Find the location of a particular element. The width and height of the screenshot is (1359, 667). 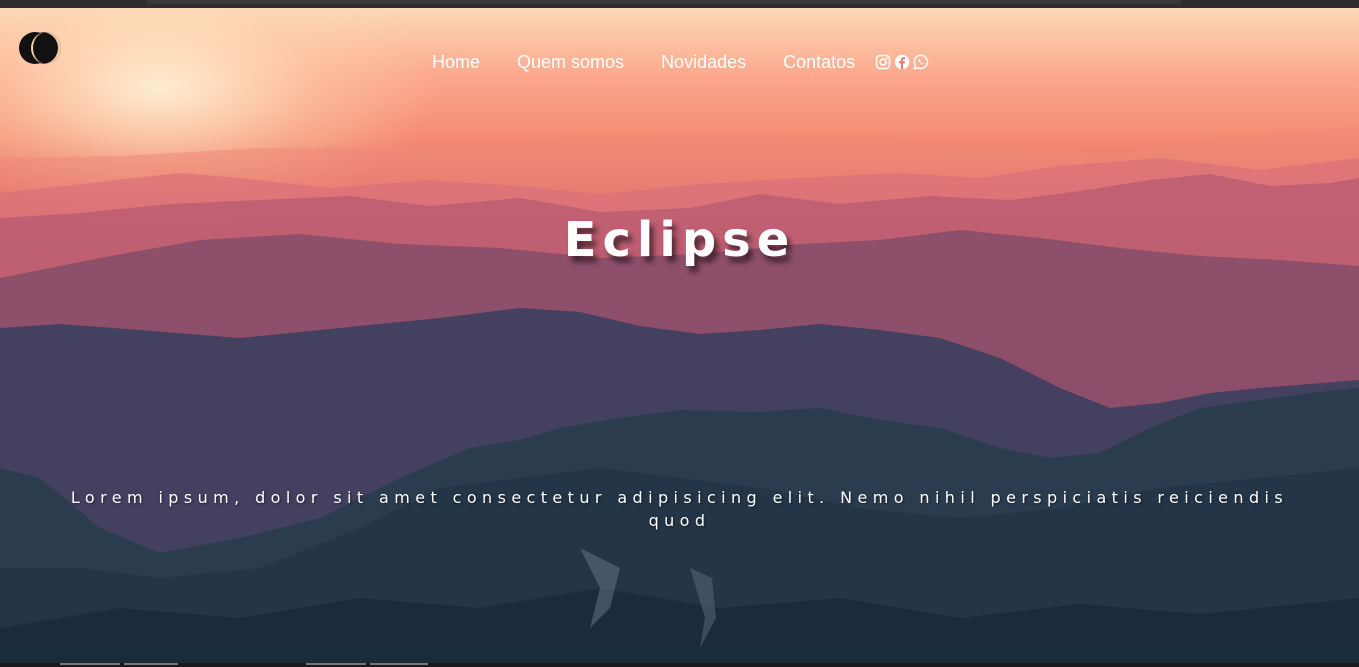

facebook-icon is located at coordinates (902, 62).